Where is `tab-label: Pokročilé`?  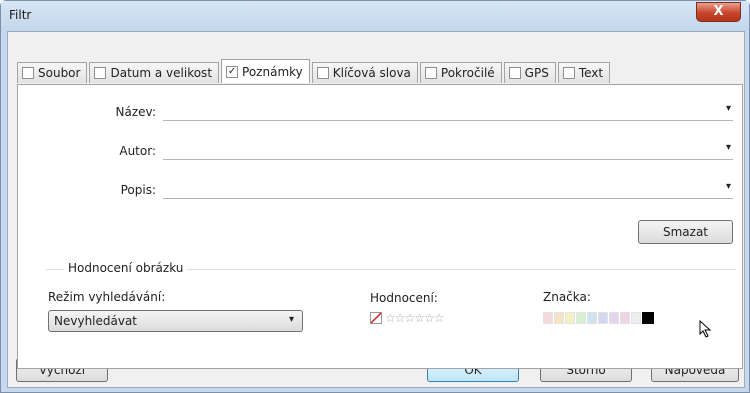 tab-label: Pokročilé is located at coordinates (467, 73).